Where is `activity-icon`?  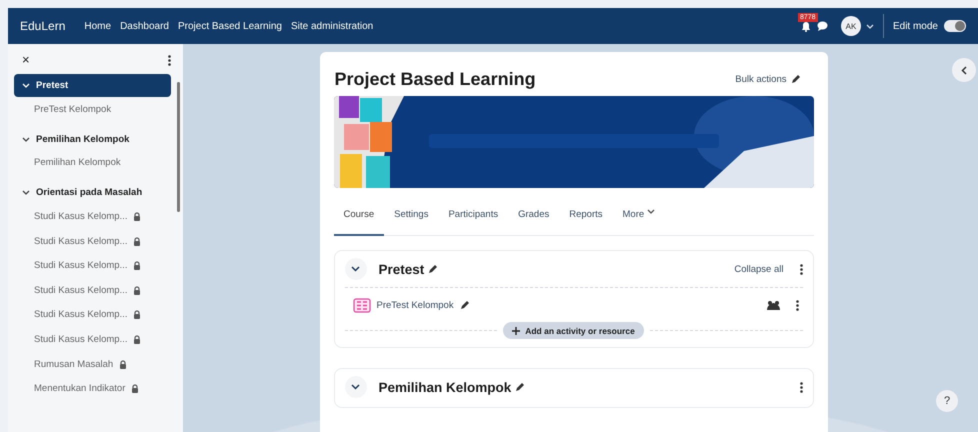
activity-icon is located at coordinates (361, 305).